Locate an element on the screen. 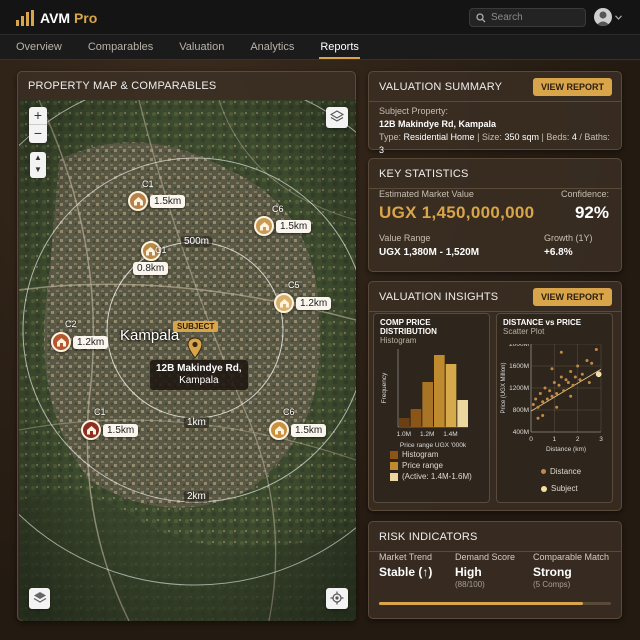 This screenshot has height=640, width=640. tilt-control: ▲ ▼ is located at coordinates (38, 165).